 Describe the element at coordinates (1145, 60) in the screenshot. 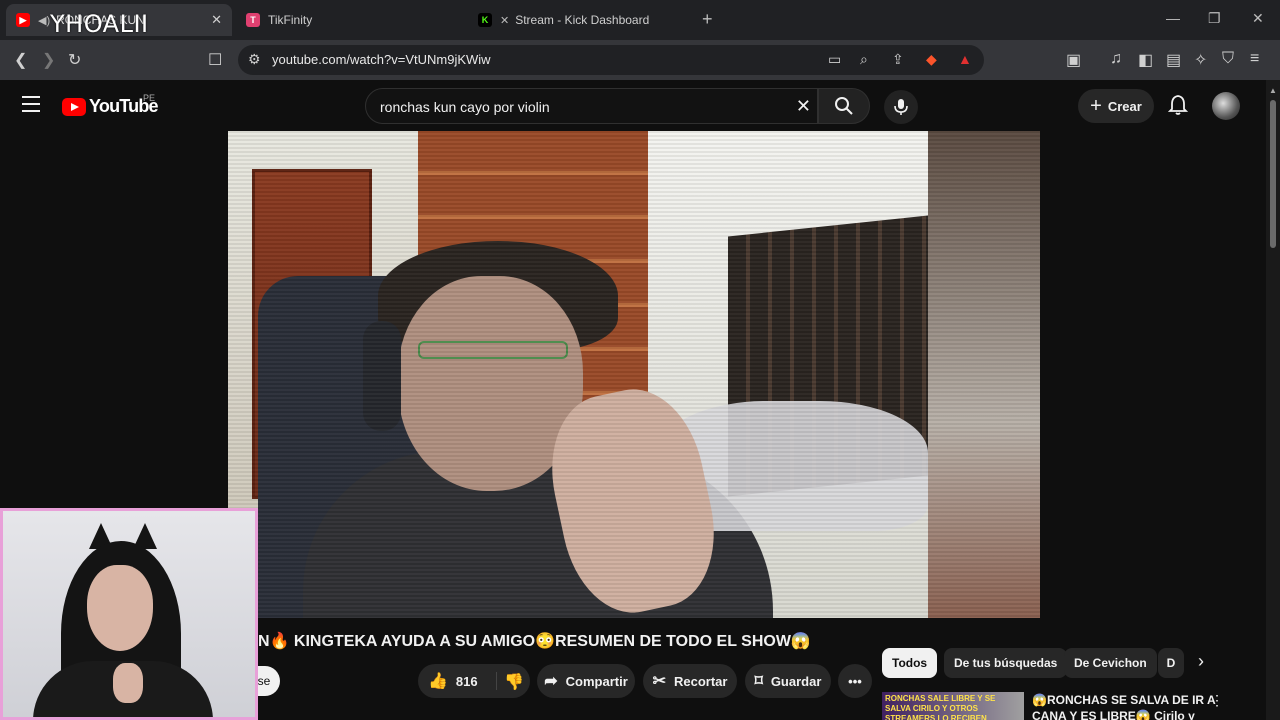

I see `split-view-icon: ◧` at that location.